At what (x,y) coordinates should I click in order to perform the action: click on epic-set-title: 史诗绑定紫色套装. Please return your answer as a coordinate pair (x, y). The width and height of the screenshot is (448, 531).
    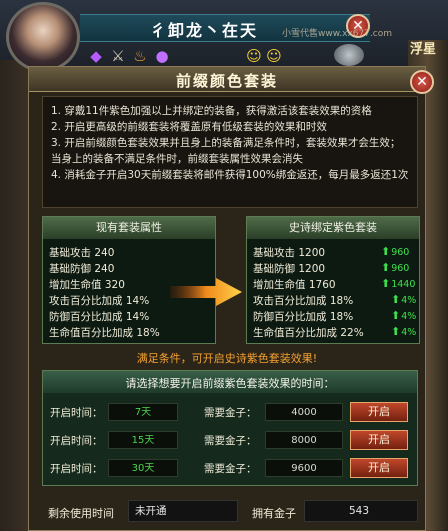
    Looking at the image, I should click on (333, 228).